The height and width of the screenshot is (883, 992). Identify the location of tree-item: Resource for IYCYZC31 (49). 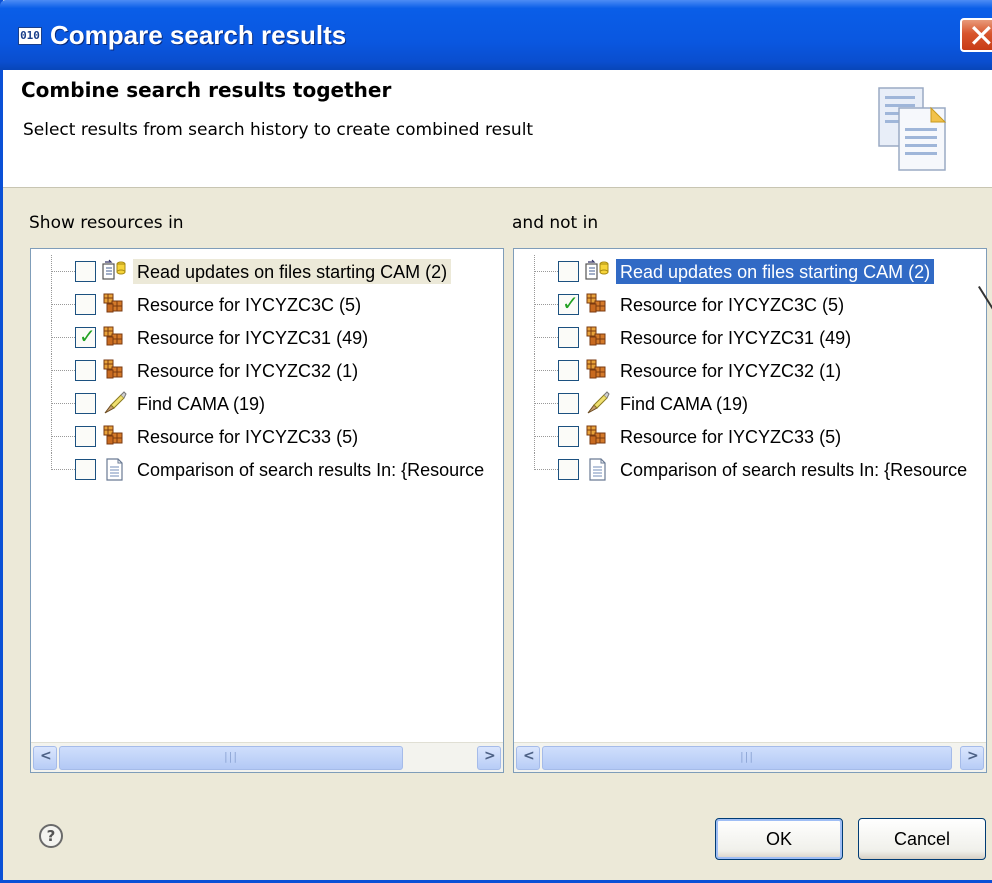
(760, 337).